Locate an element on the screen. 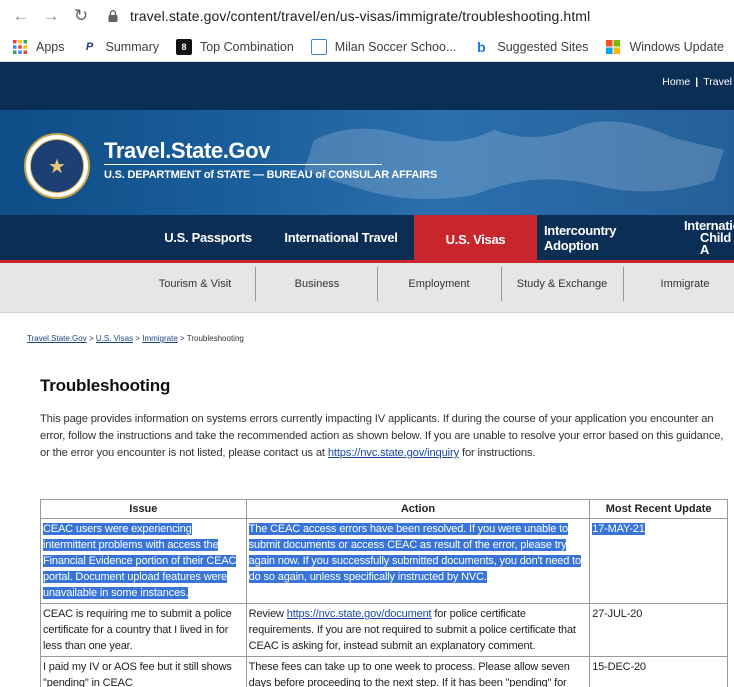  bookmark-label: Apps is located at coordinates (50, 46).